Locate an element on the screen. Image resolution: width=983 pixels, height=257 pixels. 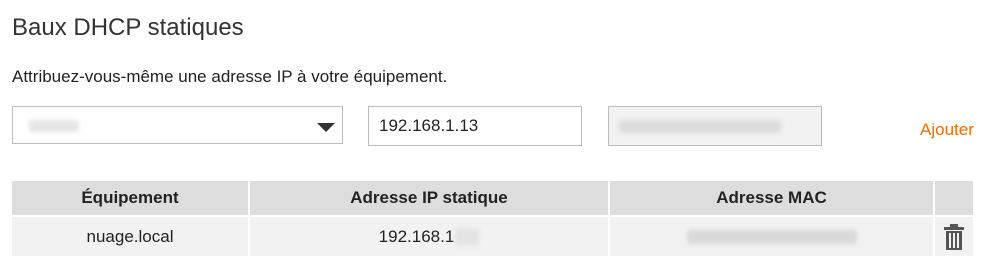
chevron-down-icon is located at coordinates (326, 127).